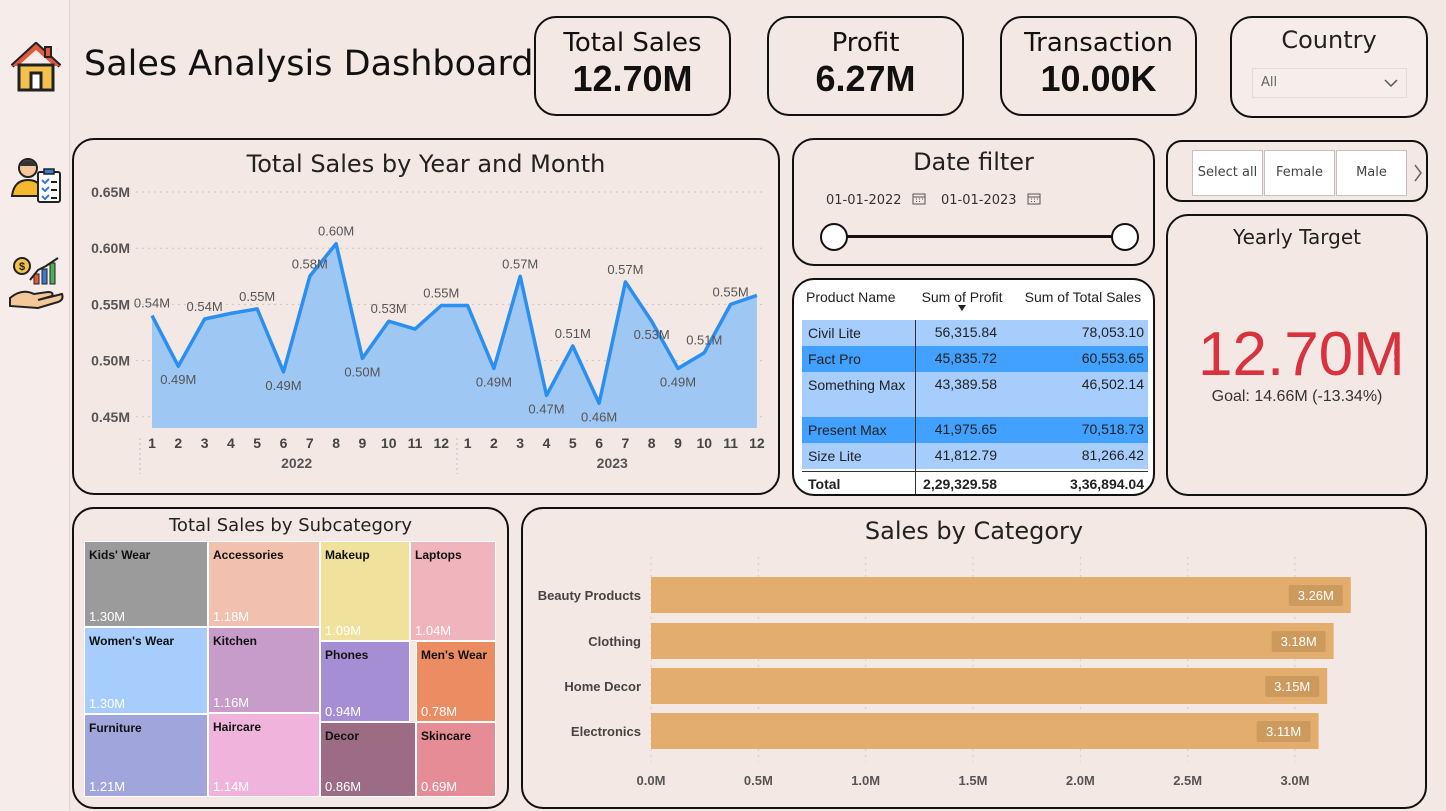 The image size is (1446, 811). I want to click on date-range-end-handle, so click(1125, 237).